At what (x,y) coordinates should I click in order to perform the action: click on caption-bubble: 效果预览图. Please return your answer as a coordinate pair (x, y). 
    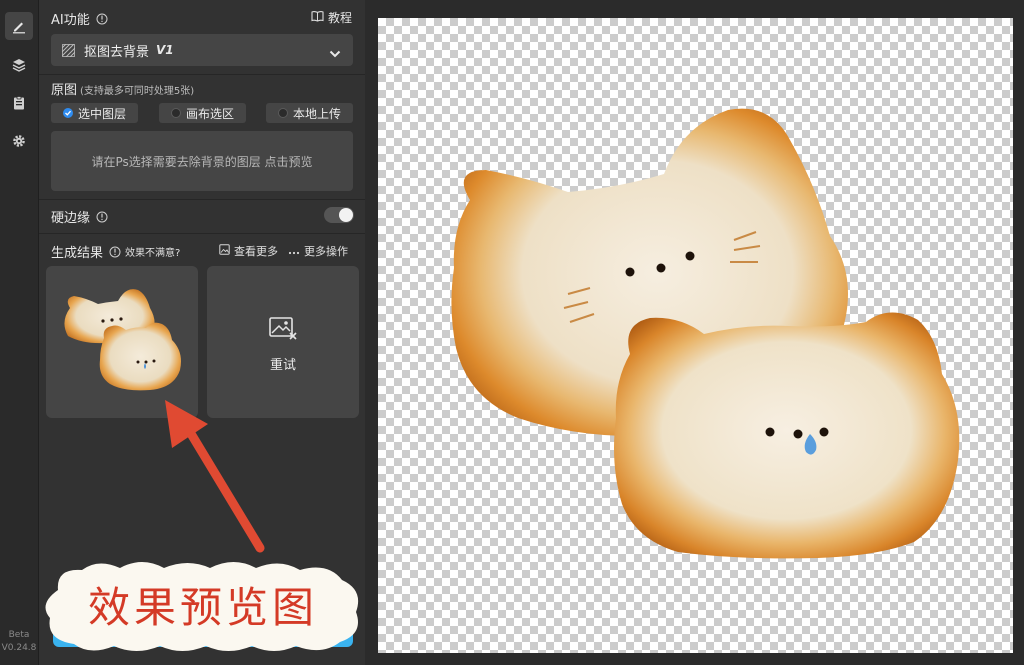
    Looking at the image, I should click on (203, 607).